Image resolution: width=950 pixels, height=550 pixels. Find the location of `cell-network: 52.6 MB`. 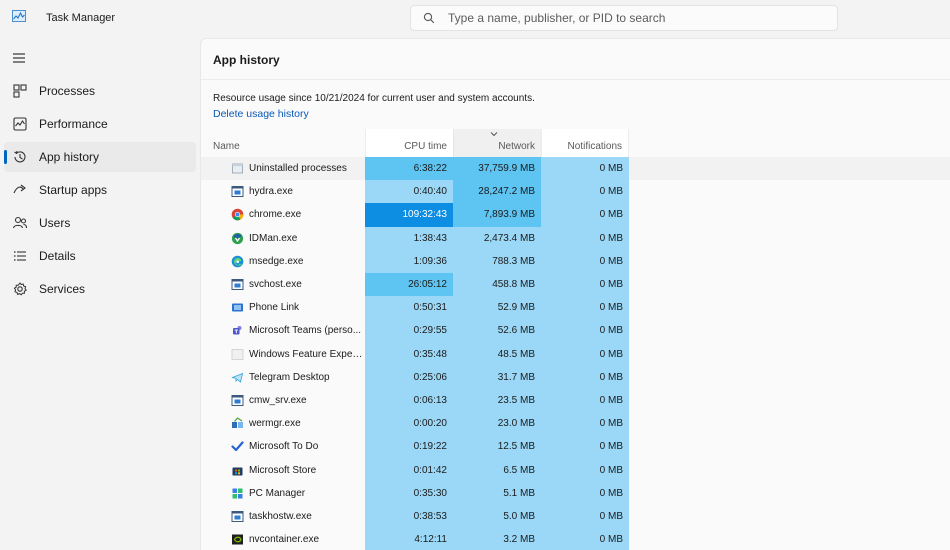

cell-network: 52.6 MB is located at coordinates (497, 331).